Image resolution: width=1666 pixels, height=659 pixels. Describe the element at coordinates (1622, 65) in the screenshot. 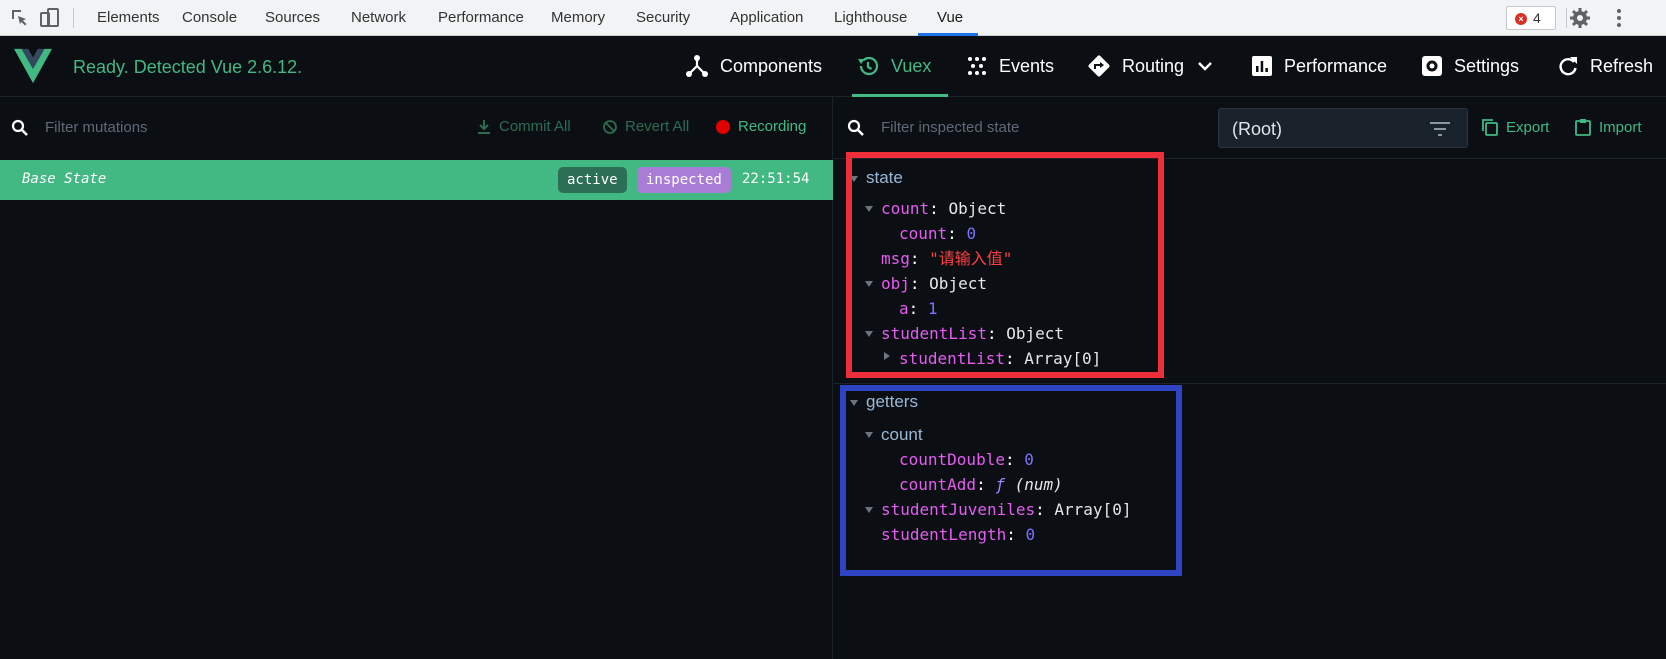

I see `nav-refresh-label: Refresh` at that location.